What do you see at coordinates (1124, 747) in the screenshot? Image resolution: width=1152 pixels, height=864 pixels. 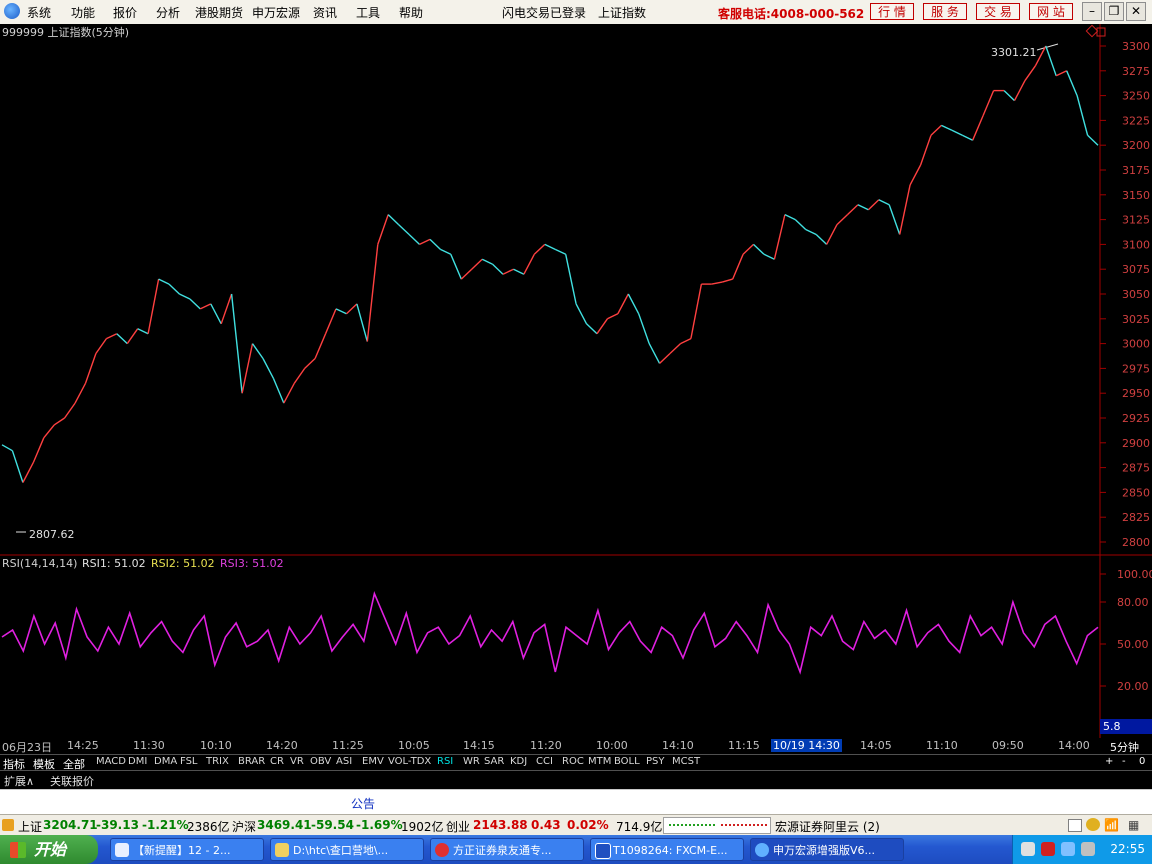 I see `period-selector: 5分钟` at bounding box center [1124, 747].